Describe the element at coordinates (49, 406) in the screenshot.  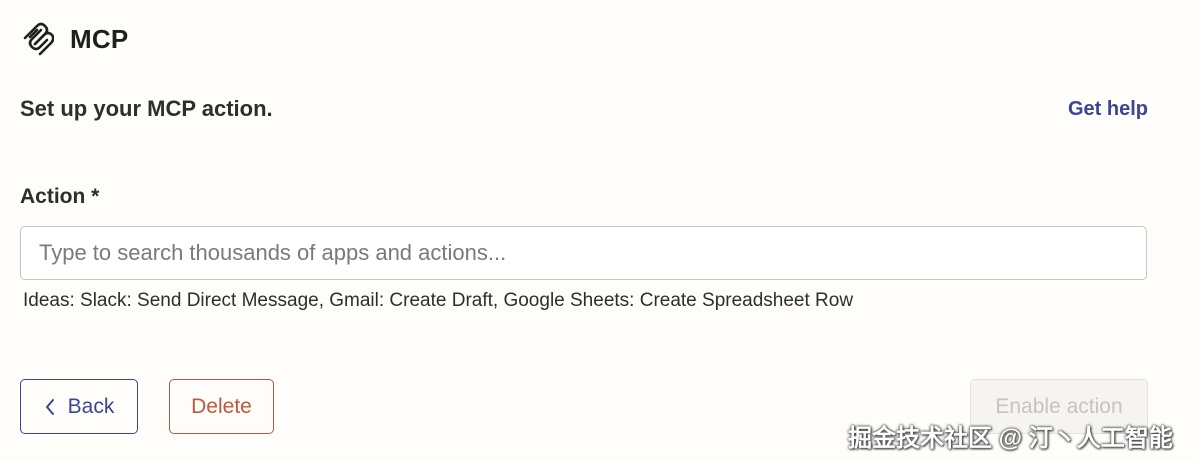
I see `chevron-left-icon` at that location.